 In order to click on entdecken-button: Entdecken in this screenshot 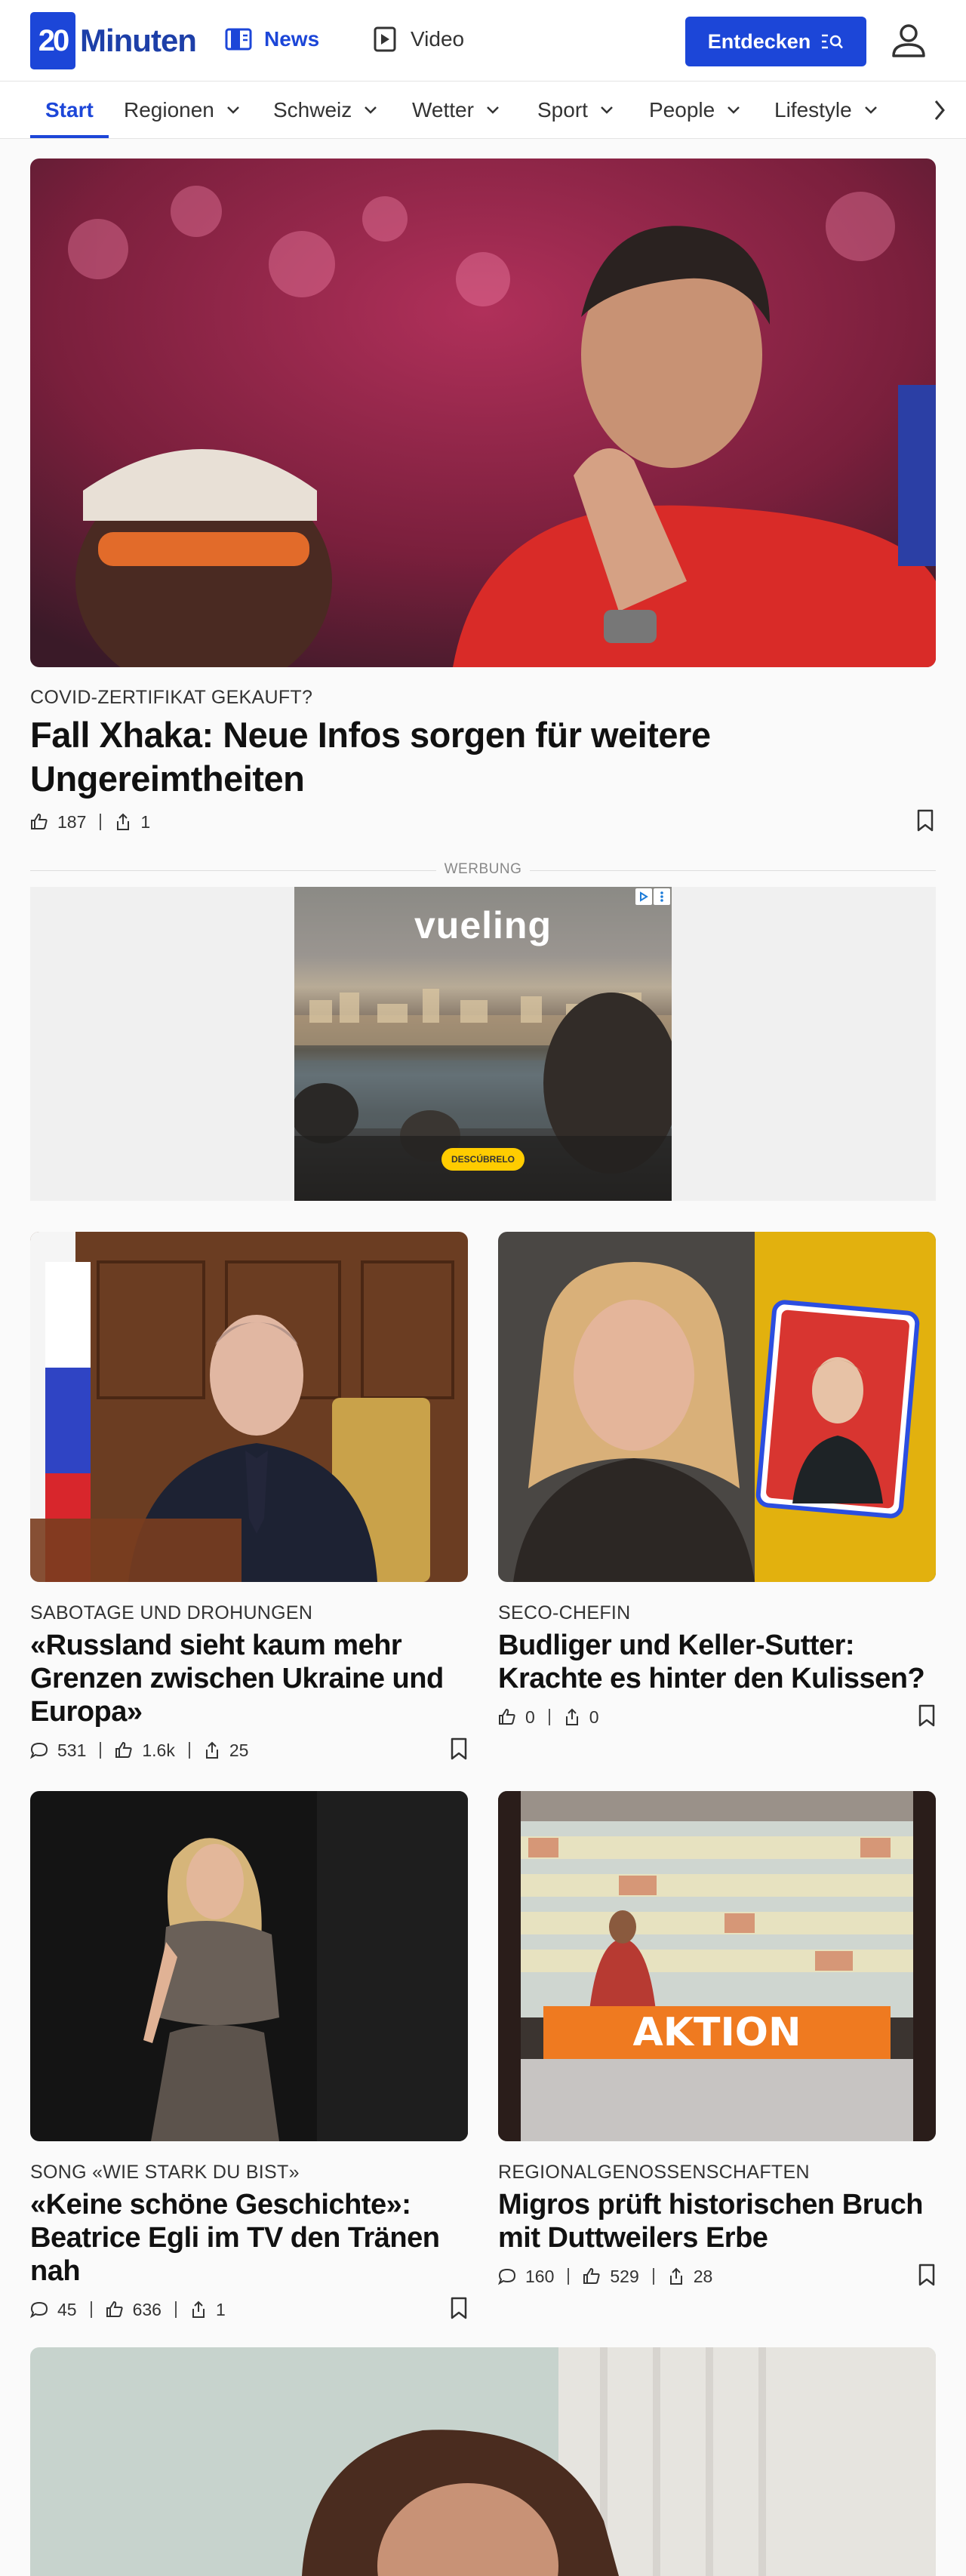, I will do `click(775, 41)`.